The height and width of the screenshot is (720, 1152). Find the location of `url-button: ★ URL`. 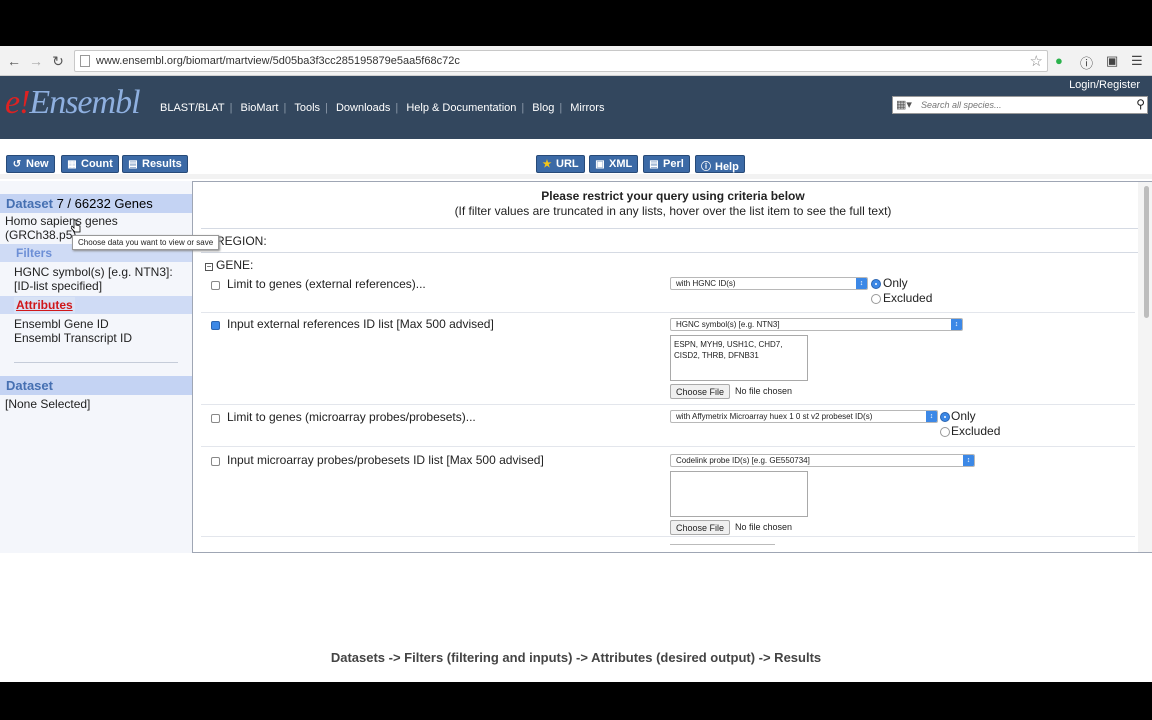

url-button: ★ URL is located at coordinates (560, 164).